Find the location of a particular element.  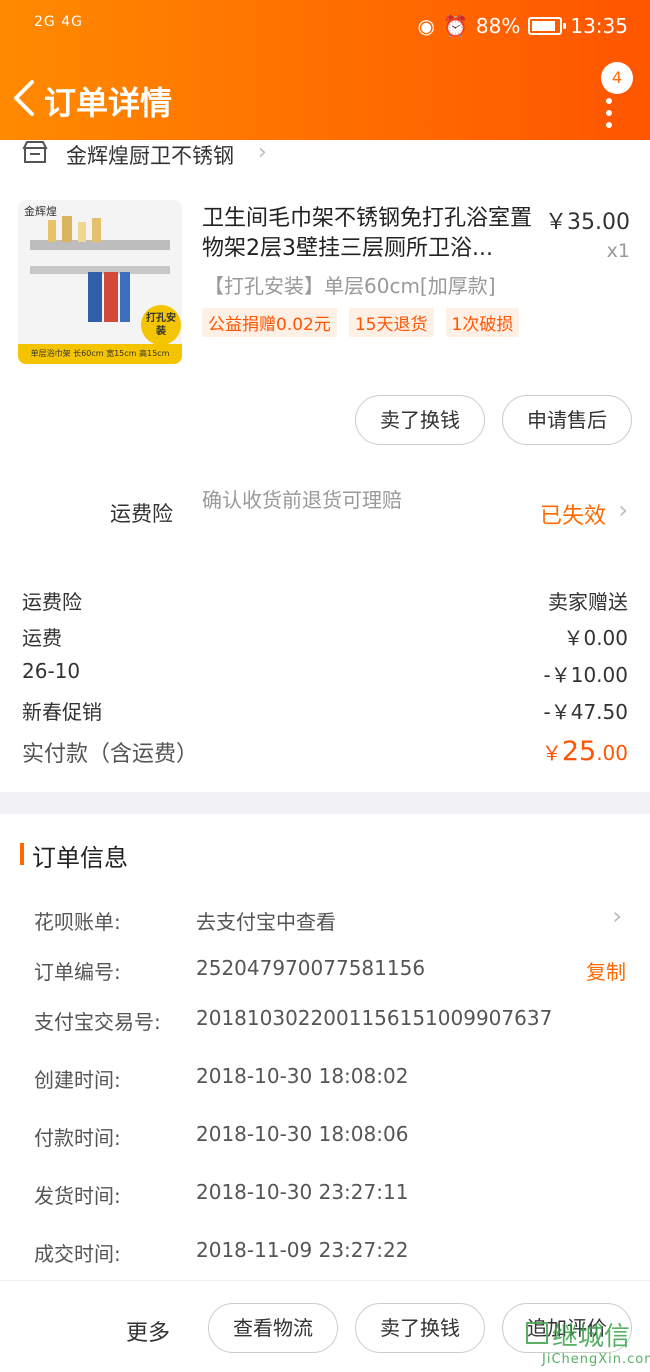

signal-indicator: 2G 4G is located at coordinates (58, 22).